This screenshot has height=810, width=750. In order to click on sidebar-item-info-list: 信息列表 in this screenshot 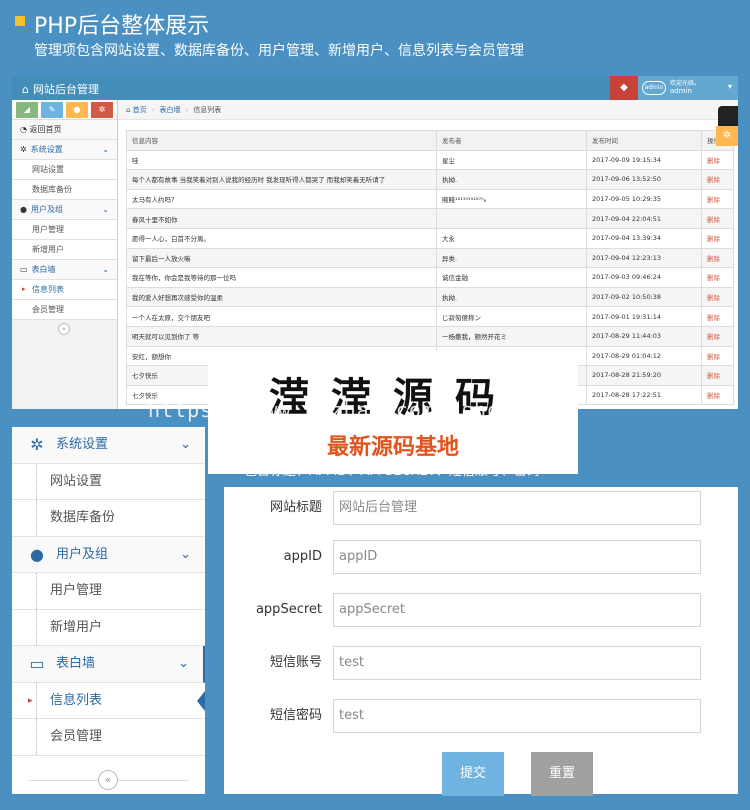, I will do `click(64, 290)`.